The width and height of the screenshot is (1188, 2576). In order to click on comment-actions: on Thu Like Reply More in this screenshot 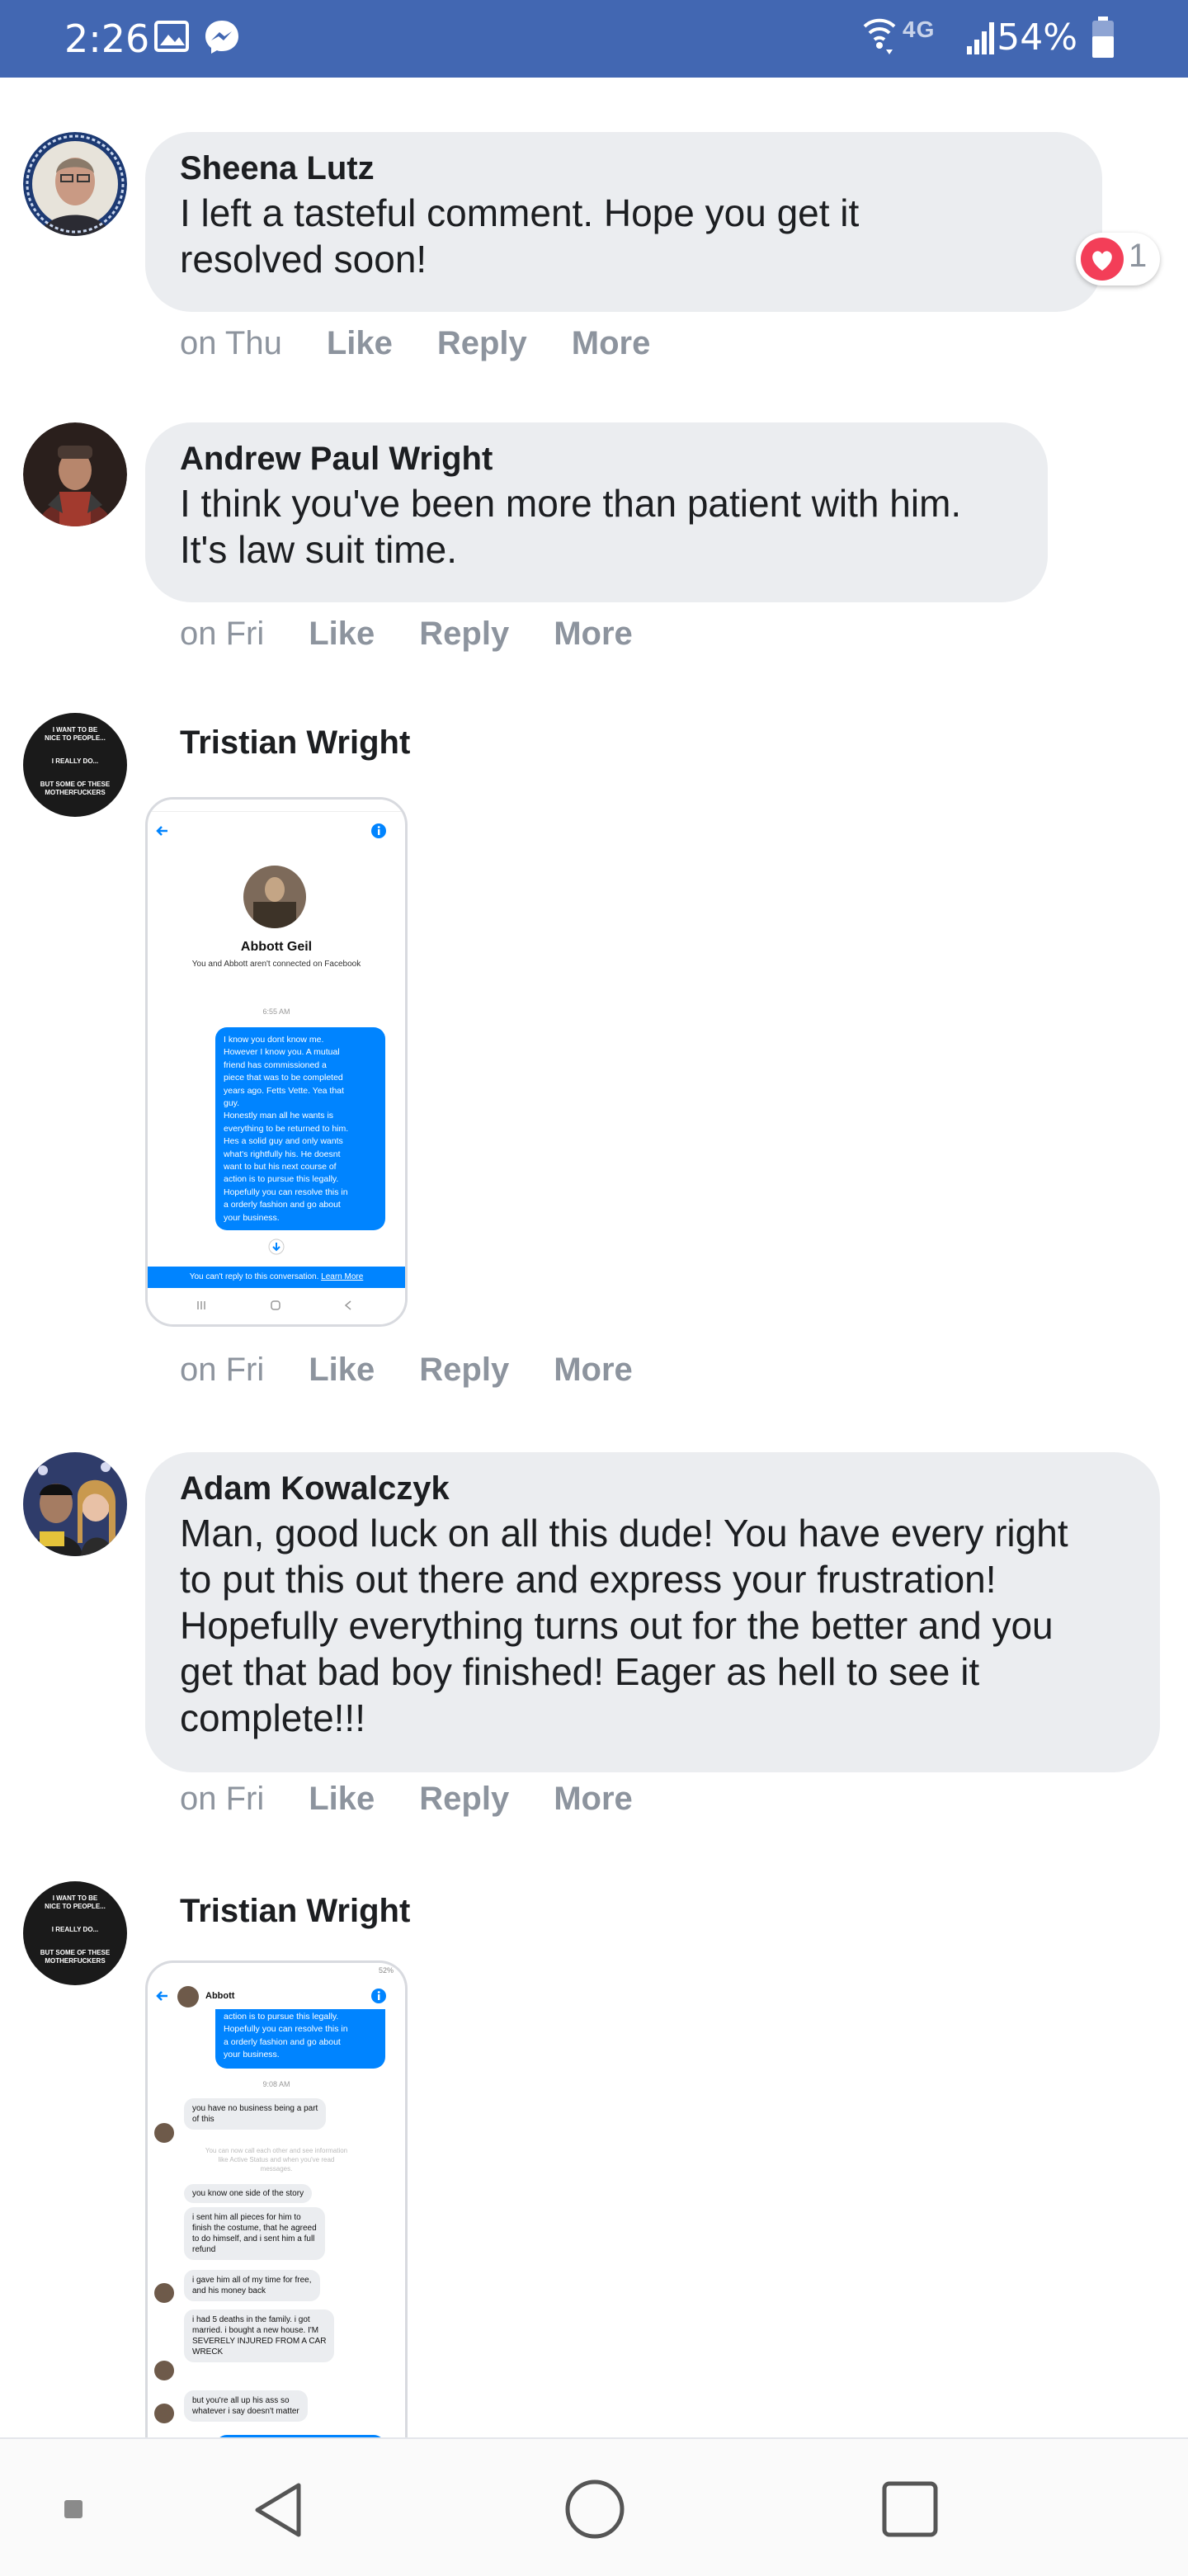, I will do `click(438, 343)`.